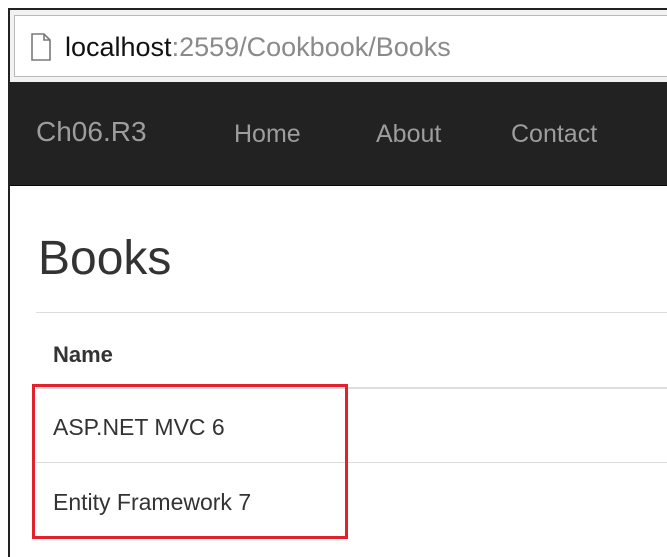  Describe the element at coordinates (267, 134) in the screenshot. I see `nav-link-home: Home` at that location.